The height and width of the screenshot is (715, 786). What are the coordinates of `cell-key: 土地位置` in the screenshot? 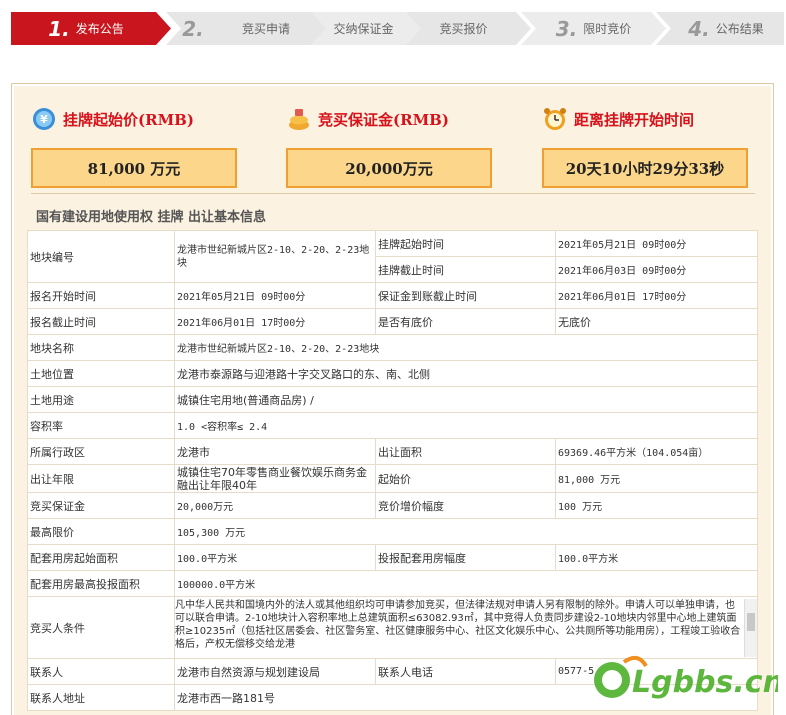 It's located at (101, 373).